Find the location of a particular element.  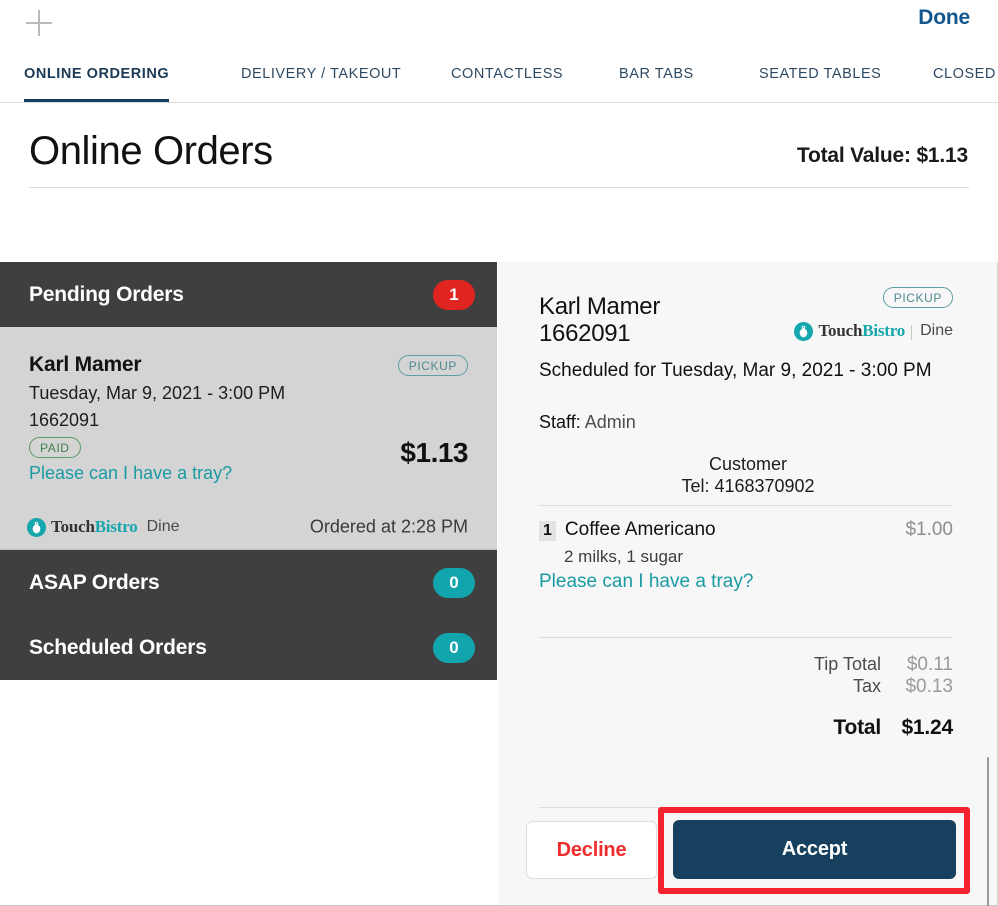

tab-contactless: CONTACTLESS is located at coordinates (507, 75).